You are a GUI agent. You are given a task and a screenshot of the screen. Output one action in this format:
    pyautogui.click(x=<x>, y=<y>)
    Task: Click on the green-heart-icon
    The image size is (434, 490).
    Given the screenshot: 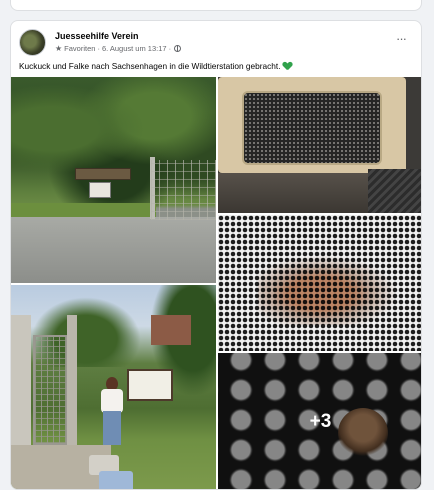 What is the action you would take?
    pyautogui.click(x=287, y=66)
    